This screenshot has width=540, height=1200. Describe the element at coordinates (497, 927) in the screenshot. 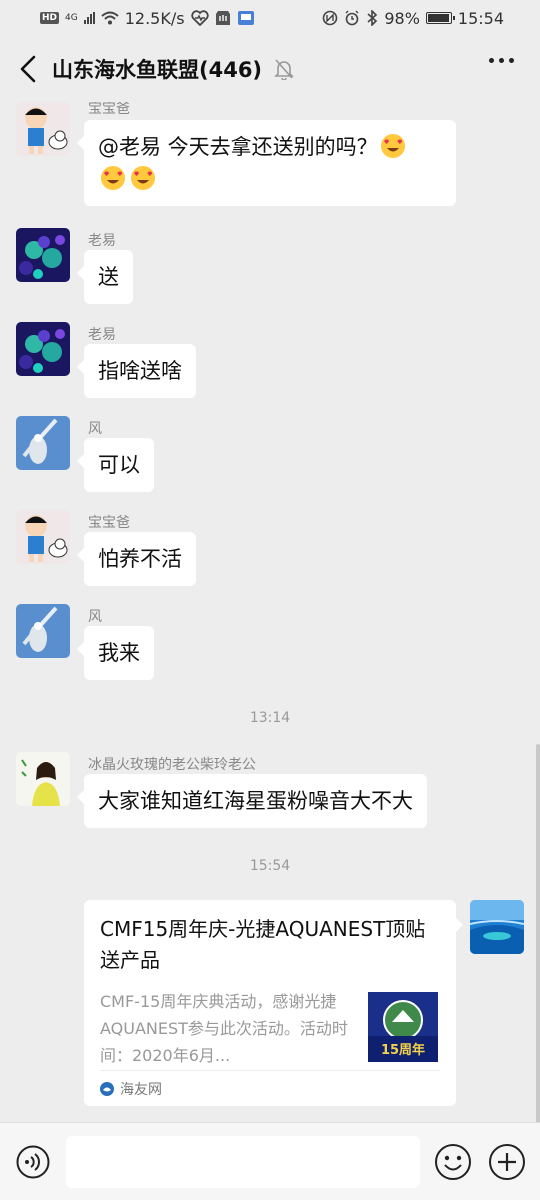

I see `self-avatar` at that location.